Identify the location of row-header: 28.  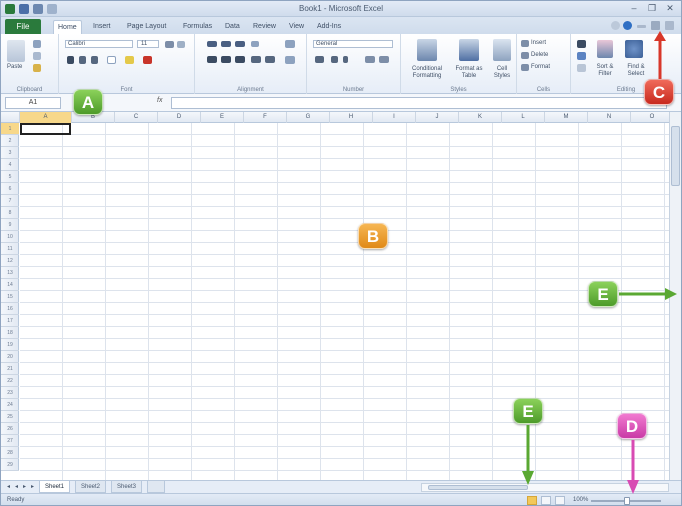
(10, 453).